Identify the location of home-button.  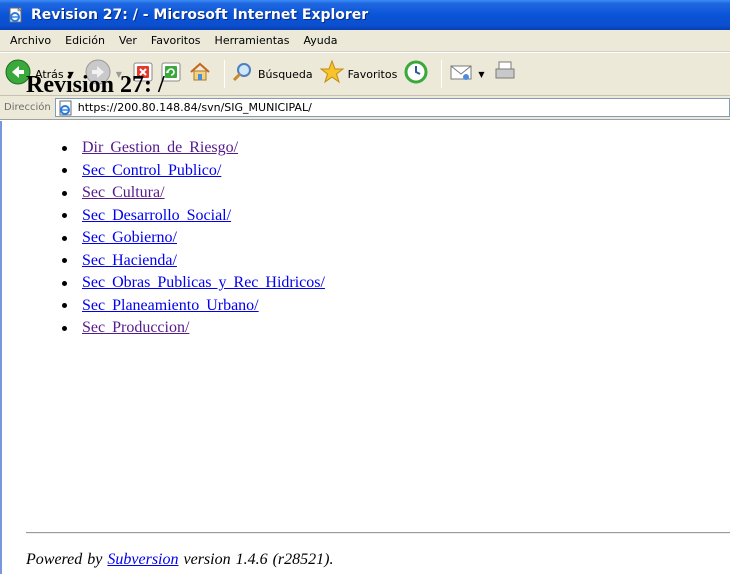
(200, 74).